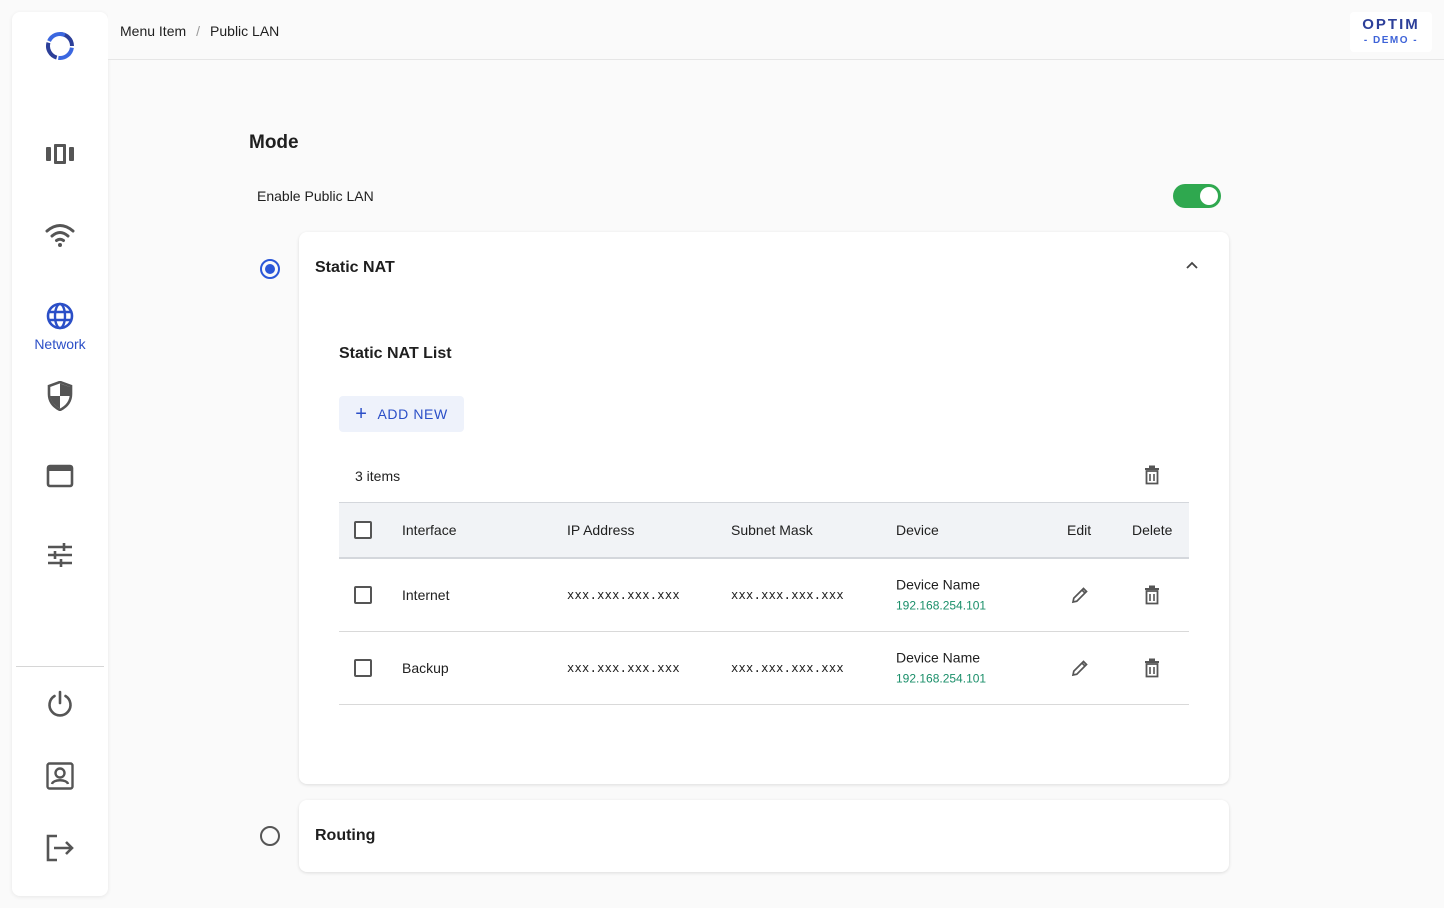 The width and height of the screenshot is (1444, 908). I want to click on sidebar-item-security, so click(60, 396).